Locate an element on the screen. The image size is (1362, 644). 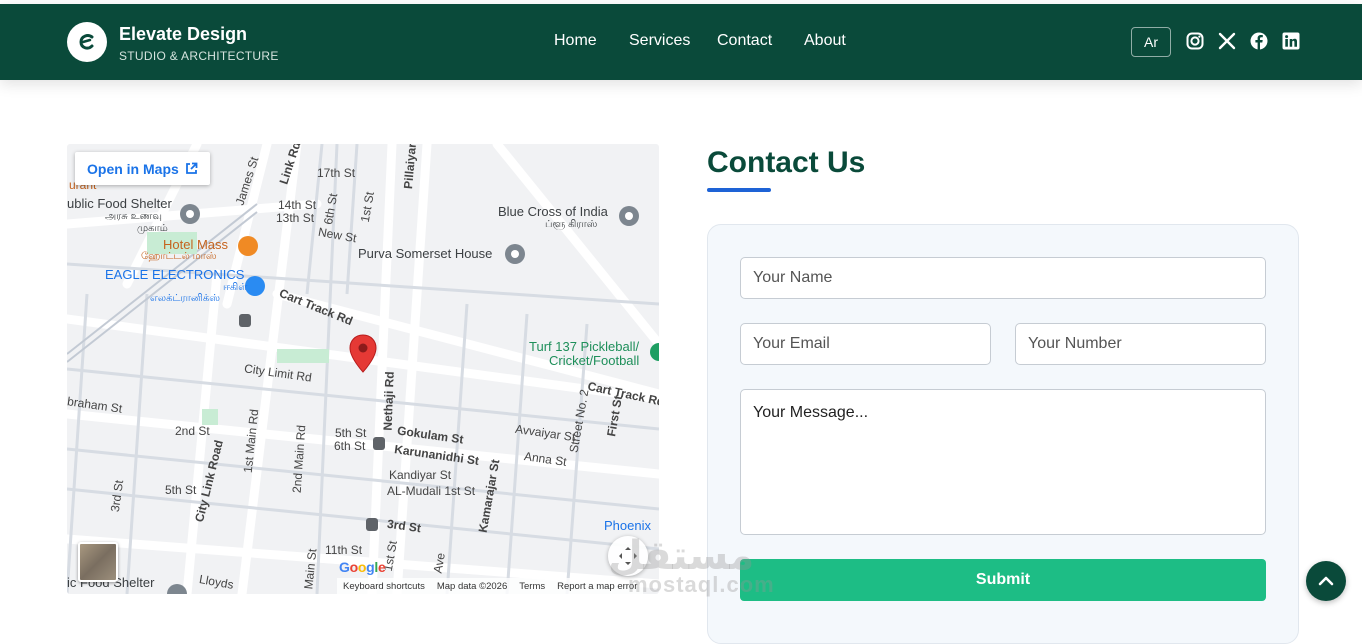
map-place-label: Hotel Mass is located at coordinates (196, 244).